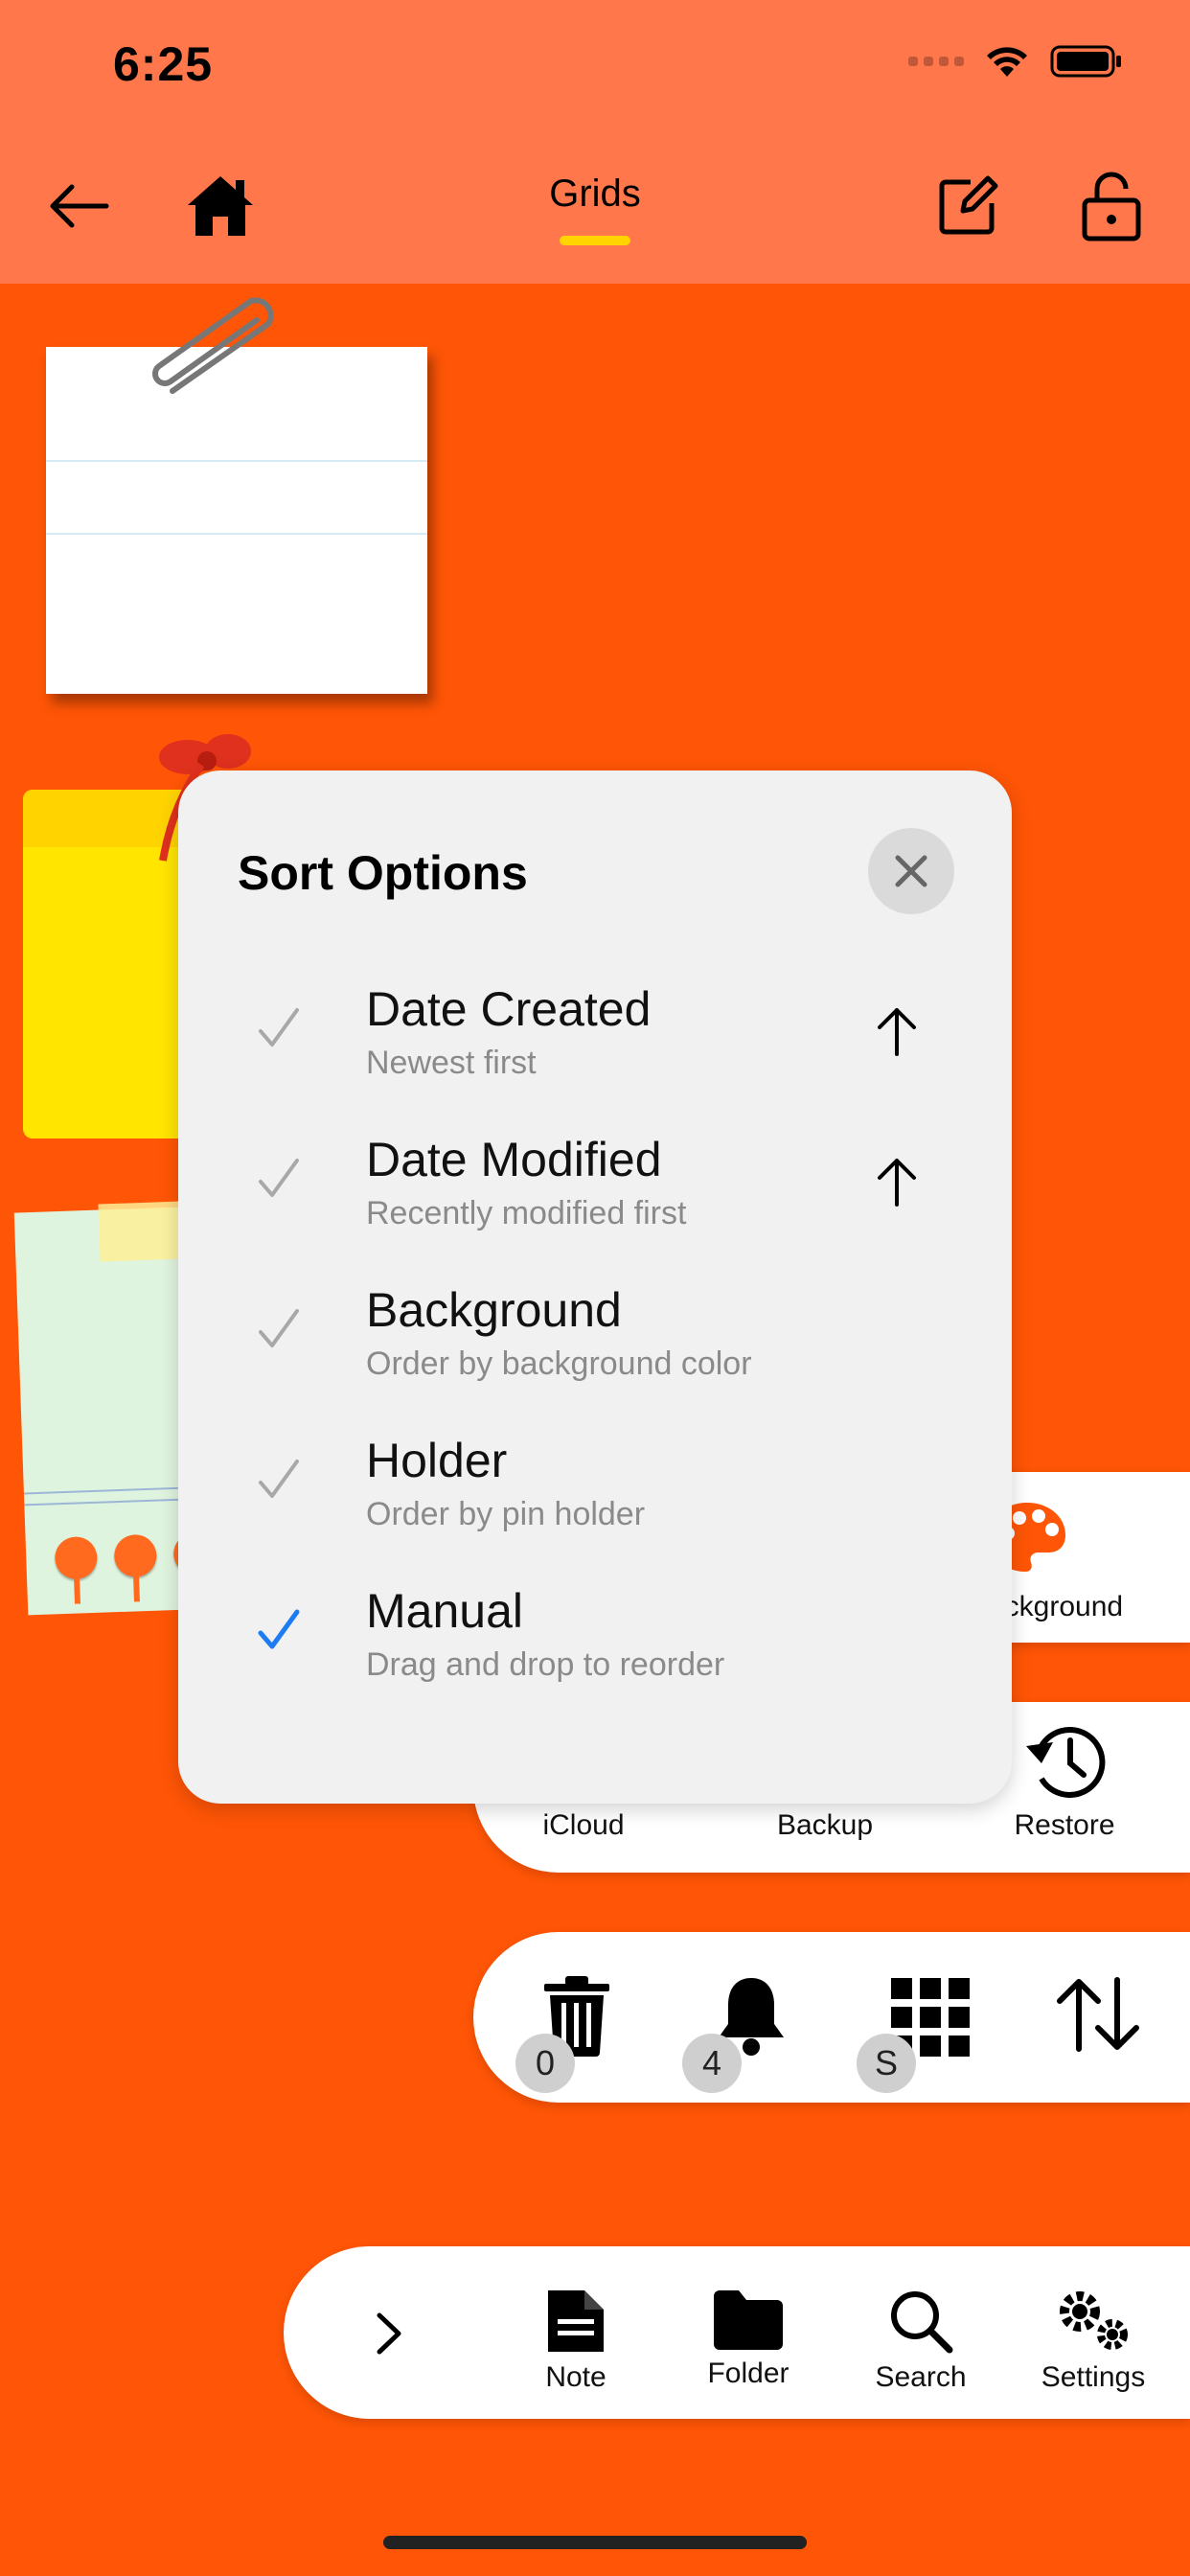  What do you see at coordinates (494, 1310) in the screenshot?
I see `option-title: Background` at bounding box center [494, 1310].